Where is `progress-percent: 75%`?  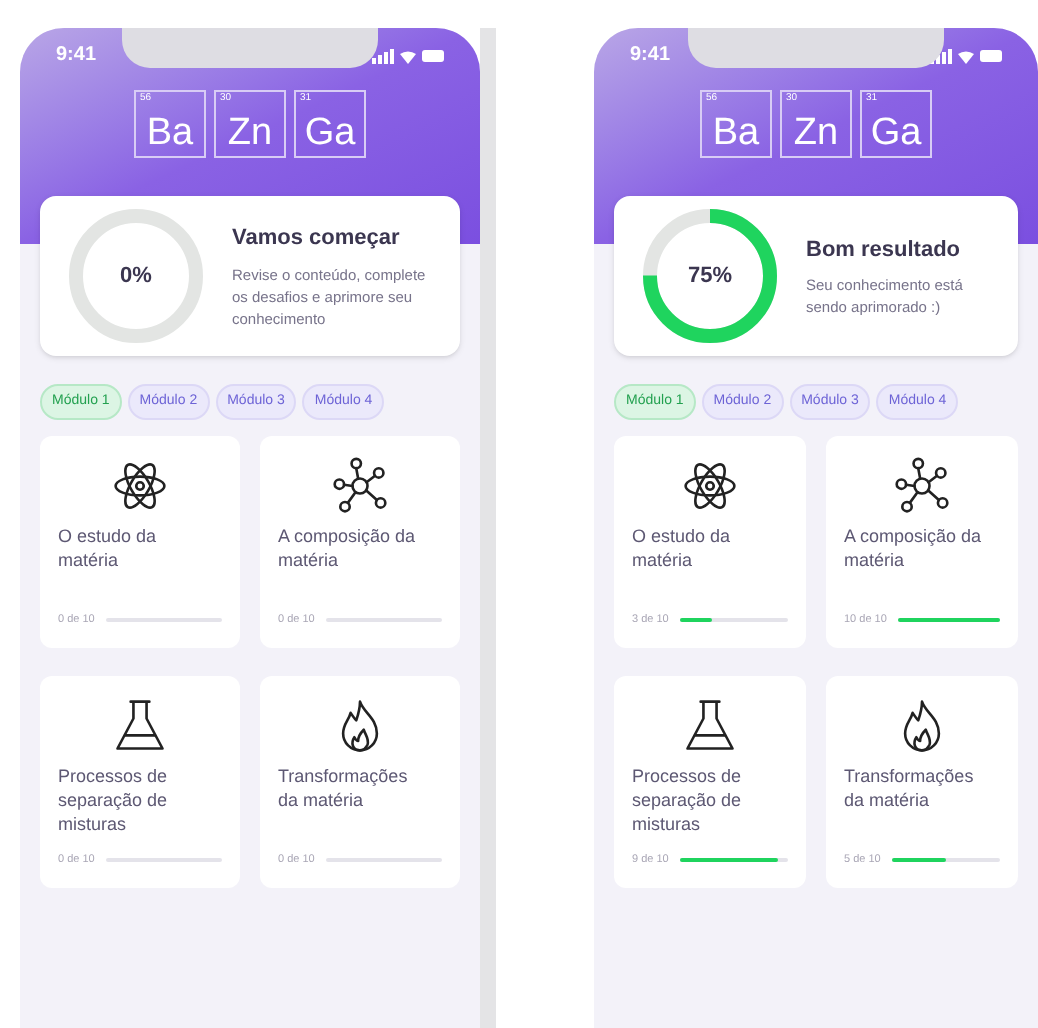 progress-percent: 75% is located at coordinates (710, 276).